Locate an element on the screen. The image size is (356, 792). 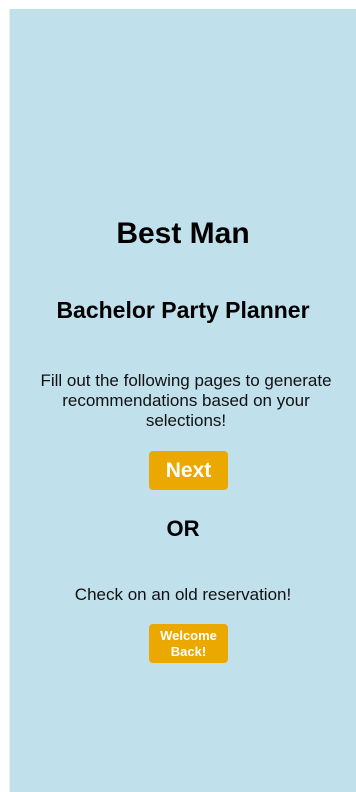
page-subtitle: Bachelor Party Planner is located at coordinates (183, 310).